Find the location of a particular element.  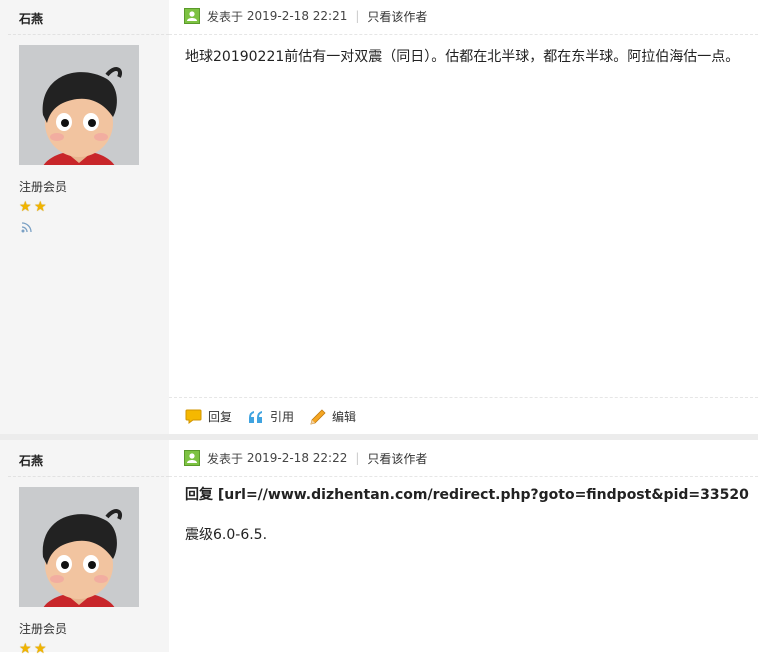

edit-button: 编辑 is located at coordinates (333, 416).